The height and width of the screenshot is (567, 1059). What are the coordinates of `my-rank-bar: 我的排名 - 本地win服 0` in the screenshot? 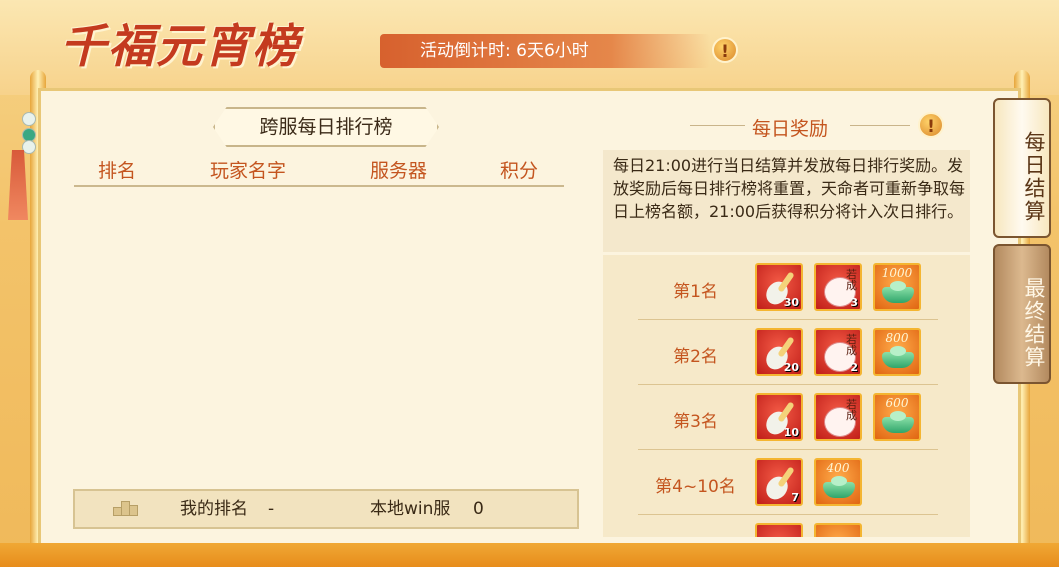 It's located at (326, 509).